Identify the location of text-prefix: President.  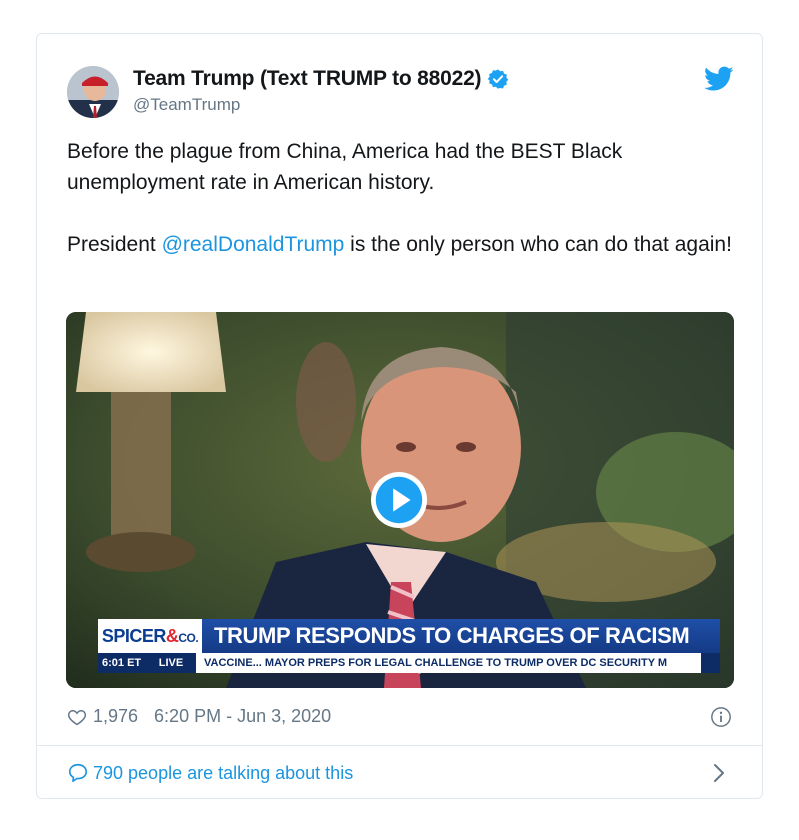
(114, 244).